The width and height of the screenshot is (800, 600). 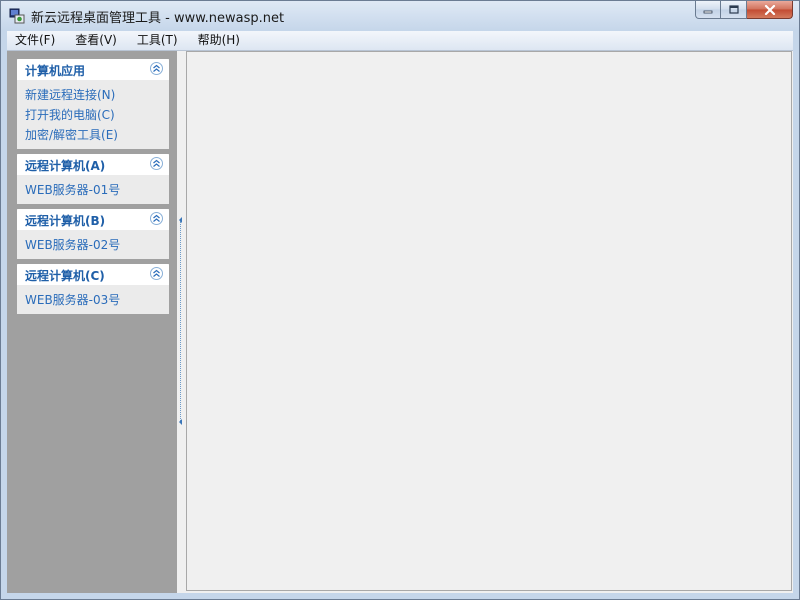 I want to click on title-bar: 新云远程桌面管理工具 - www.newasp.net, so click(x=400, y=15).